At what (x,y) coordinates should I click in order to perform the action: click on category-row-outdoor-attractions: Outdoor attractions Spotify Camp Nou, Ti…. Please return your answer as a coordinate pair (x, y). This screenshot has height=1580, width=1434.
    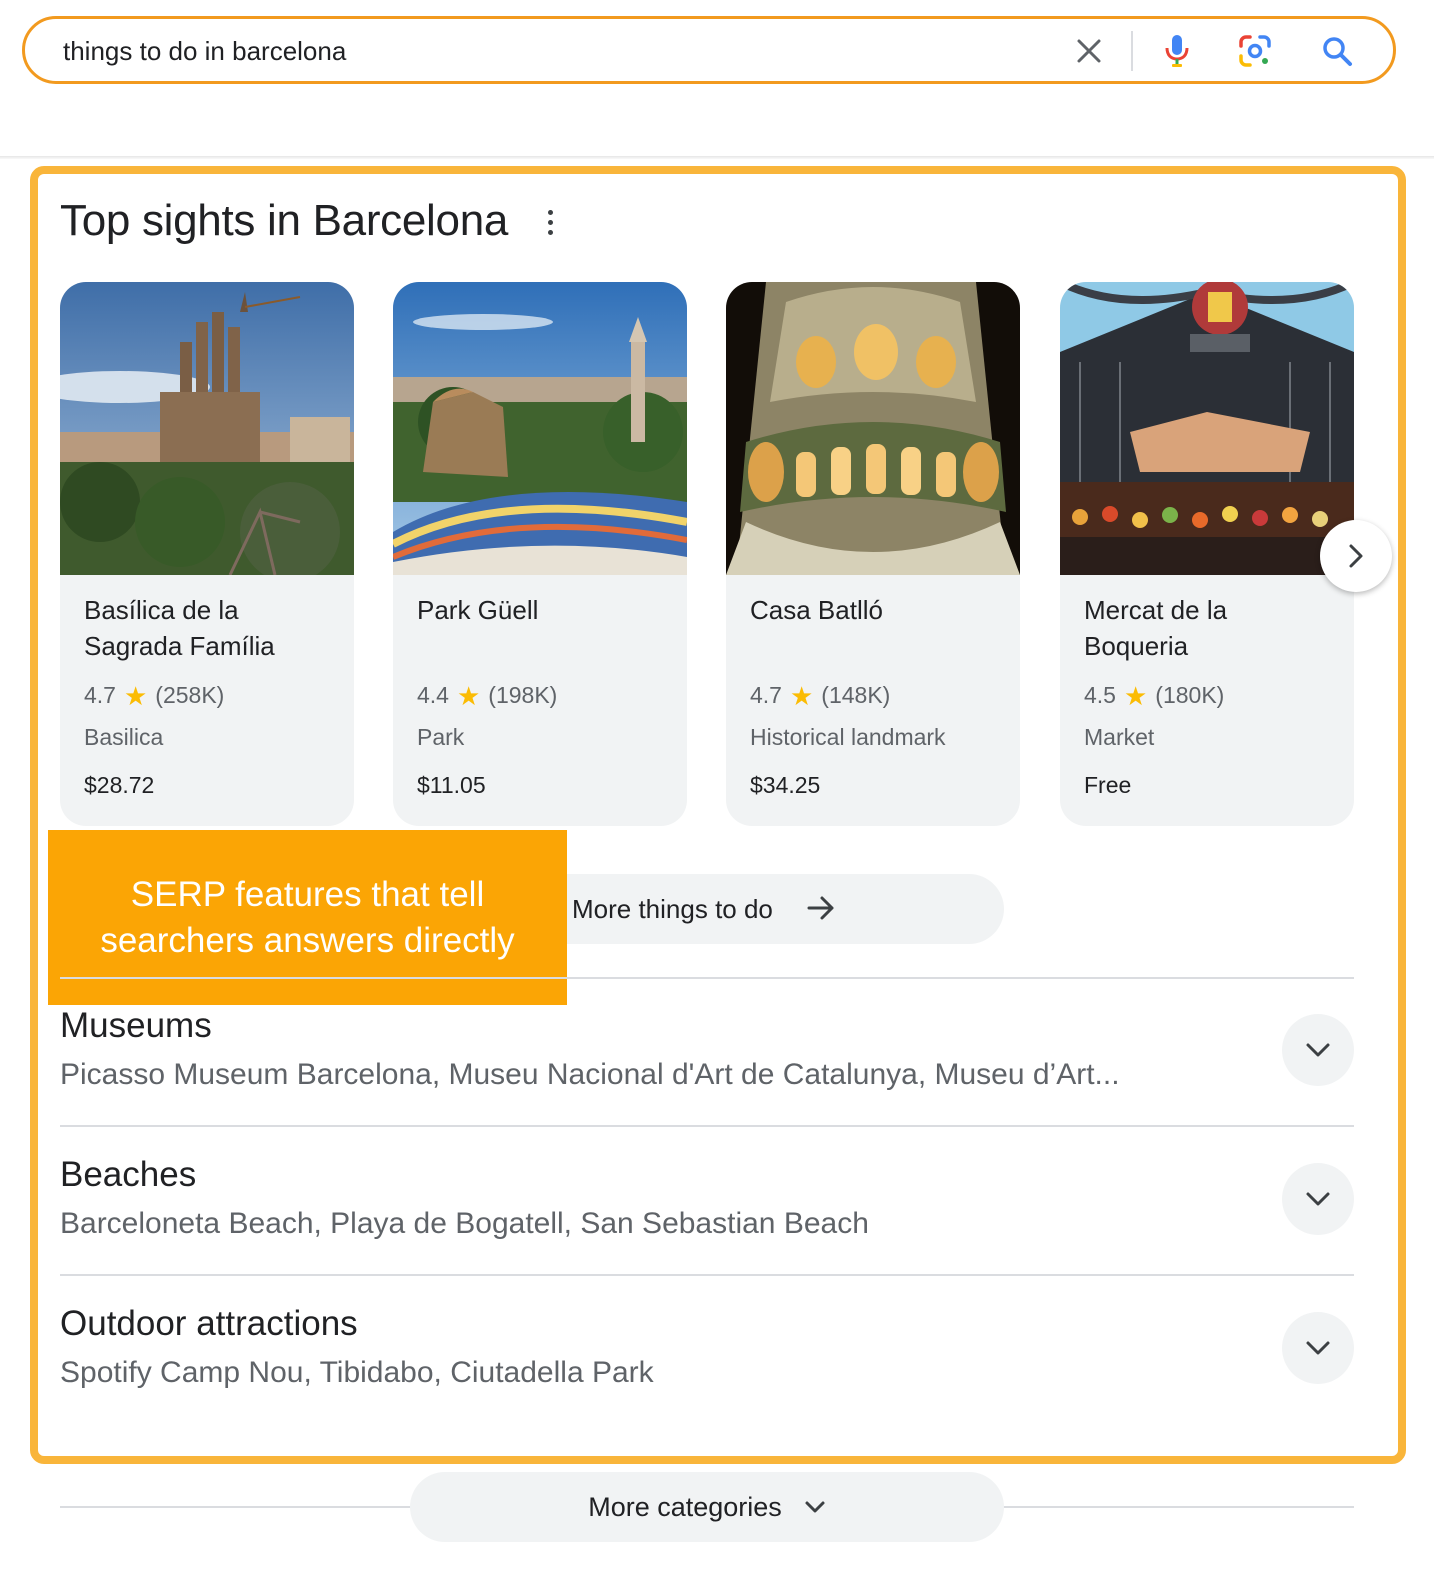
    Looking at the image, I should click on (707, 1369).